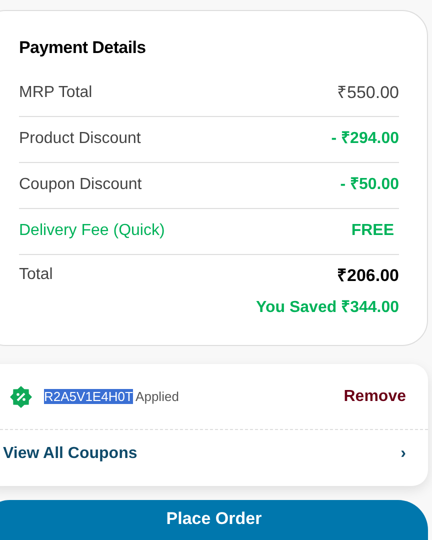 Image resolution: width=432 pixels, height=540 pixels. I want to click on remove-button: Remove, so click(375, 396).